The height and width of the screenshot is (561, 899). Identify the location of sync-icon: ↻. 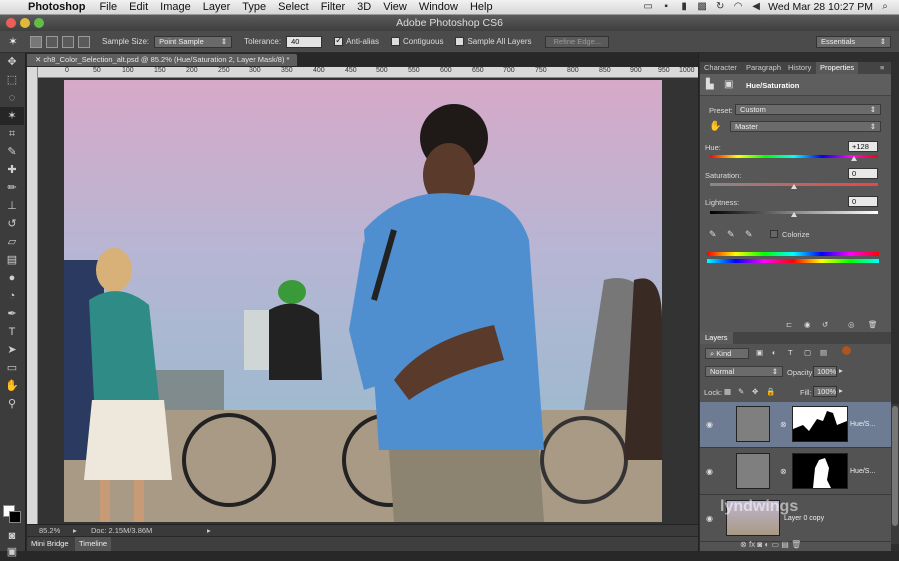
(720, 7).